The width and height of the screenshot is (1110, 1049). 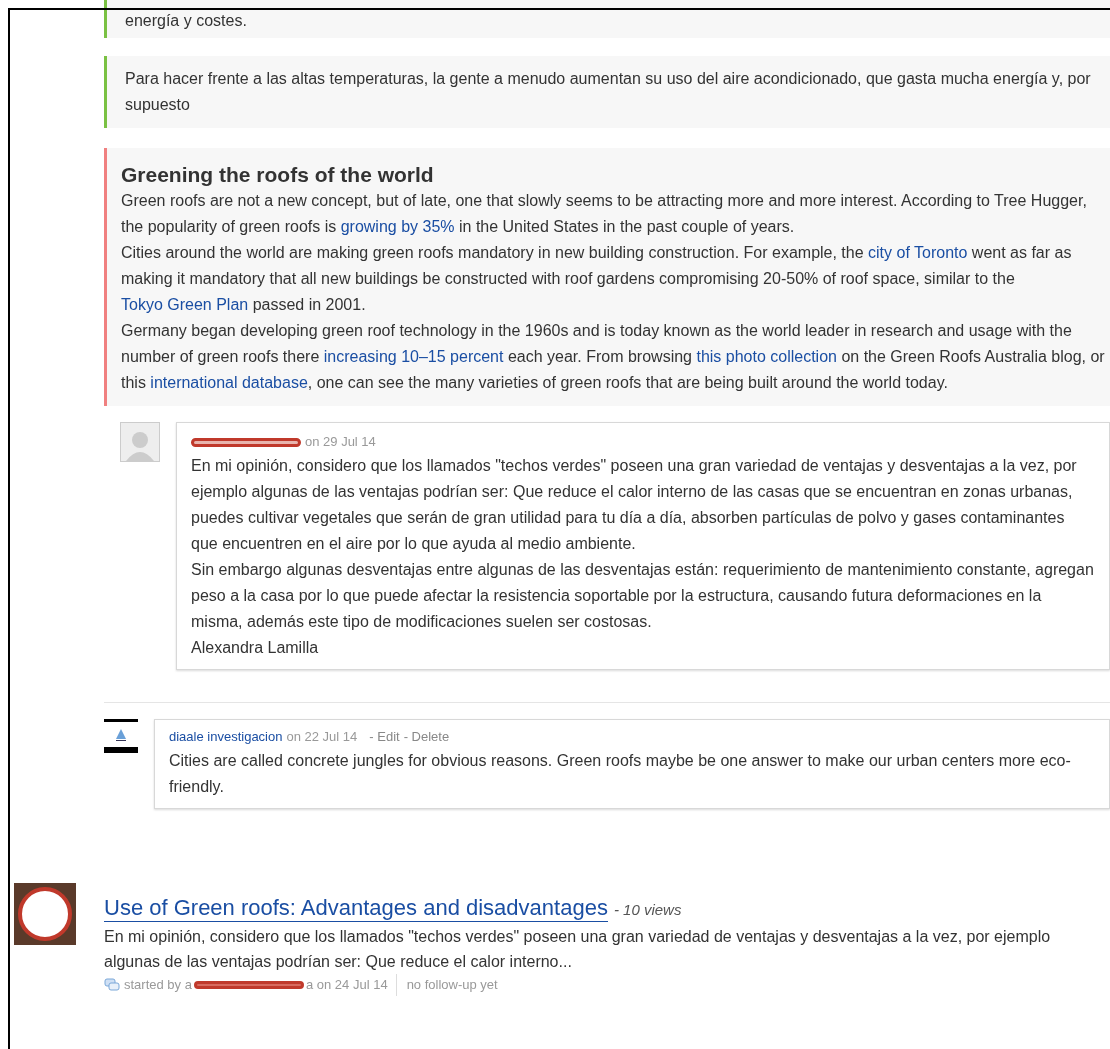 I want to click on article-paragraph: Green roofs are not a new concept, but of late, one that slowly seems to be attracting more and more interest. According to Tree Hugger, the popularity of green roofs is growing by 35% in the United States in the past couple of years., so click(x=604, y=214).